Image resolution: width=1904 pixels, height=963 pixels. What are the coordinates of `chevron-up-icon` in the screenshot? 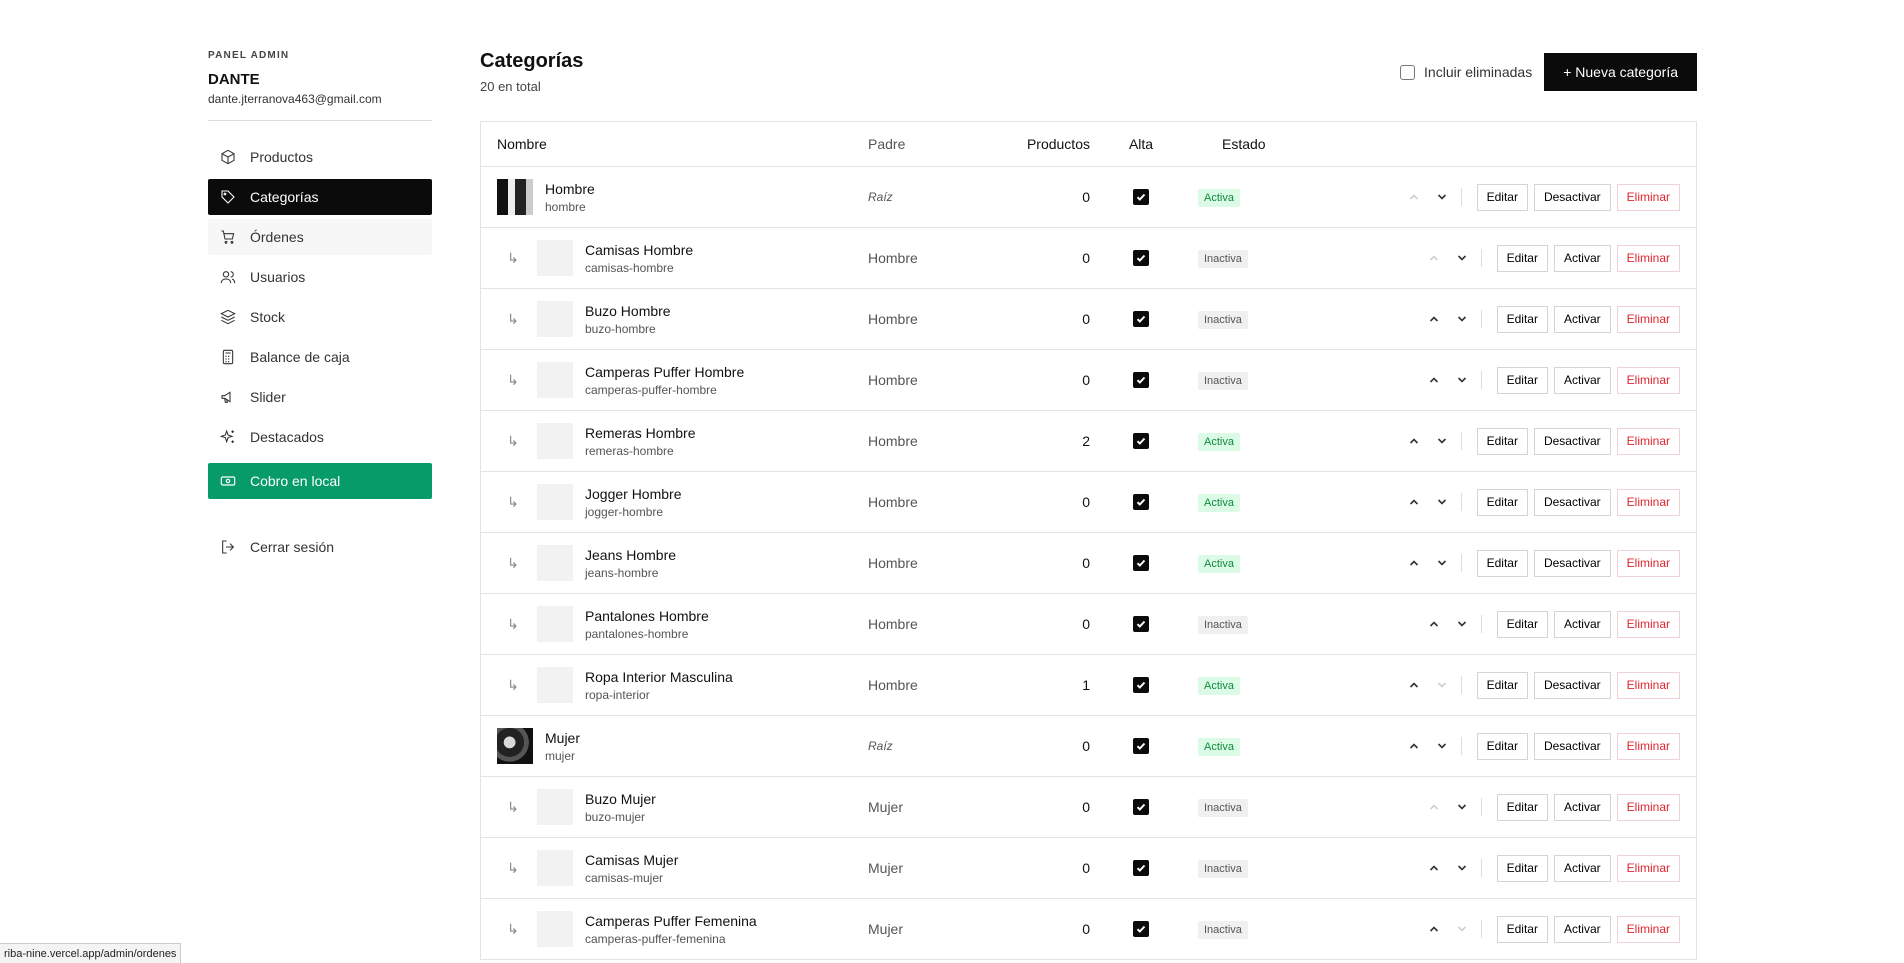 It's located at (1434, 868).